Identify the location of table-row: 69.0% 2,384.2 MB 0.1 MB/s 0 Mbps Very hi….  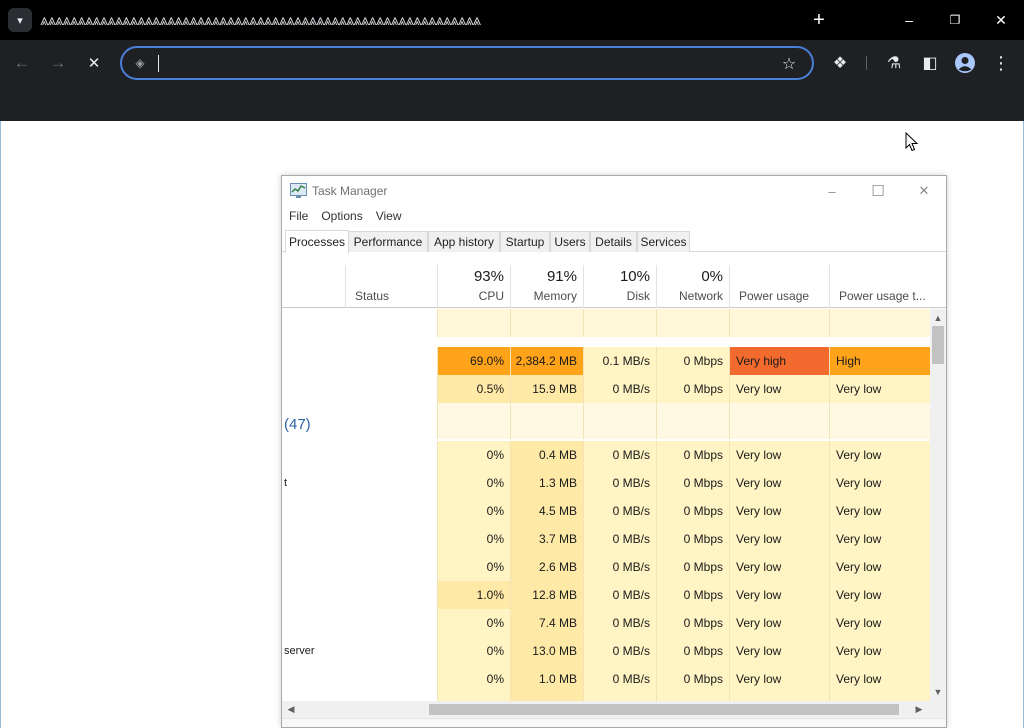
(606, 361).